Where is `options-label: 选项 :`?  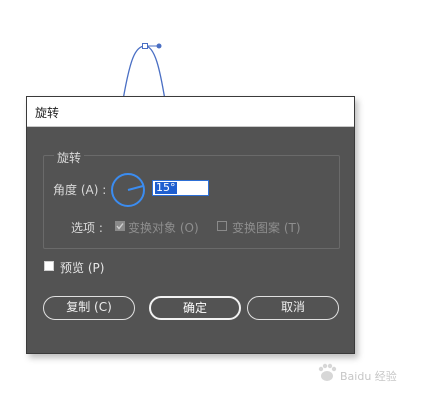 options-label: 选项 : is located at coordinates (87, 228).